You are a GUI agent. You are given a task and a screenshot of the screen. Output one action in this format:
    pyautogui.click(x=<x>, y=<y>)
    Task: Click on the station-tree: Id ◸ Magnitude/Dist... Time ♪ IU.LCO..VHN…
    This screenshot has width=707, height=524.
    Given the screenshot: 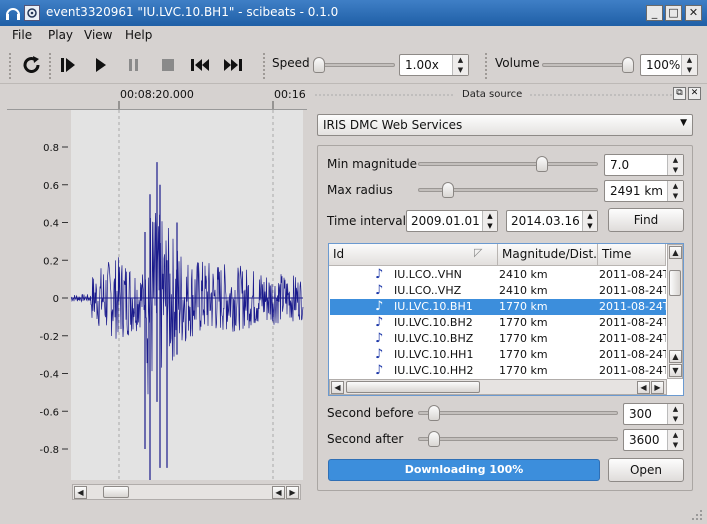 What is the action you would take?
    pyautogui.click(x=506, y=319)
    